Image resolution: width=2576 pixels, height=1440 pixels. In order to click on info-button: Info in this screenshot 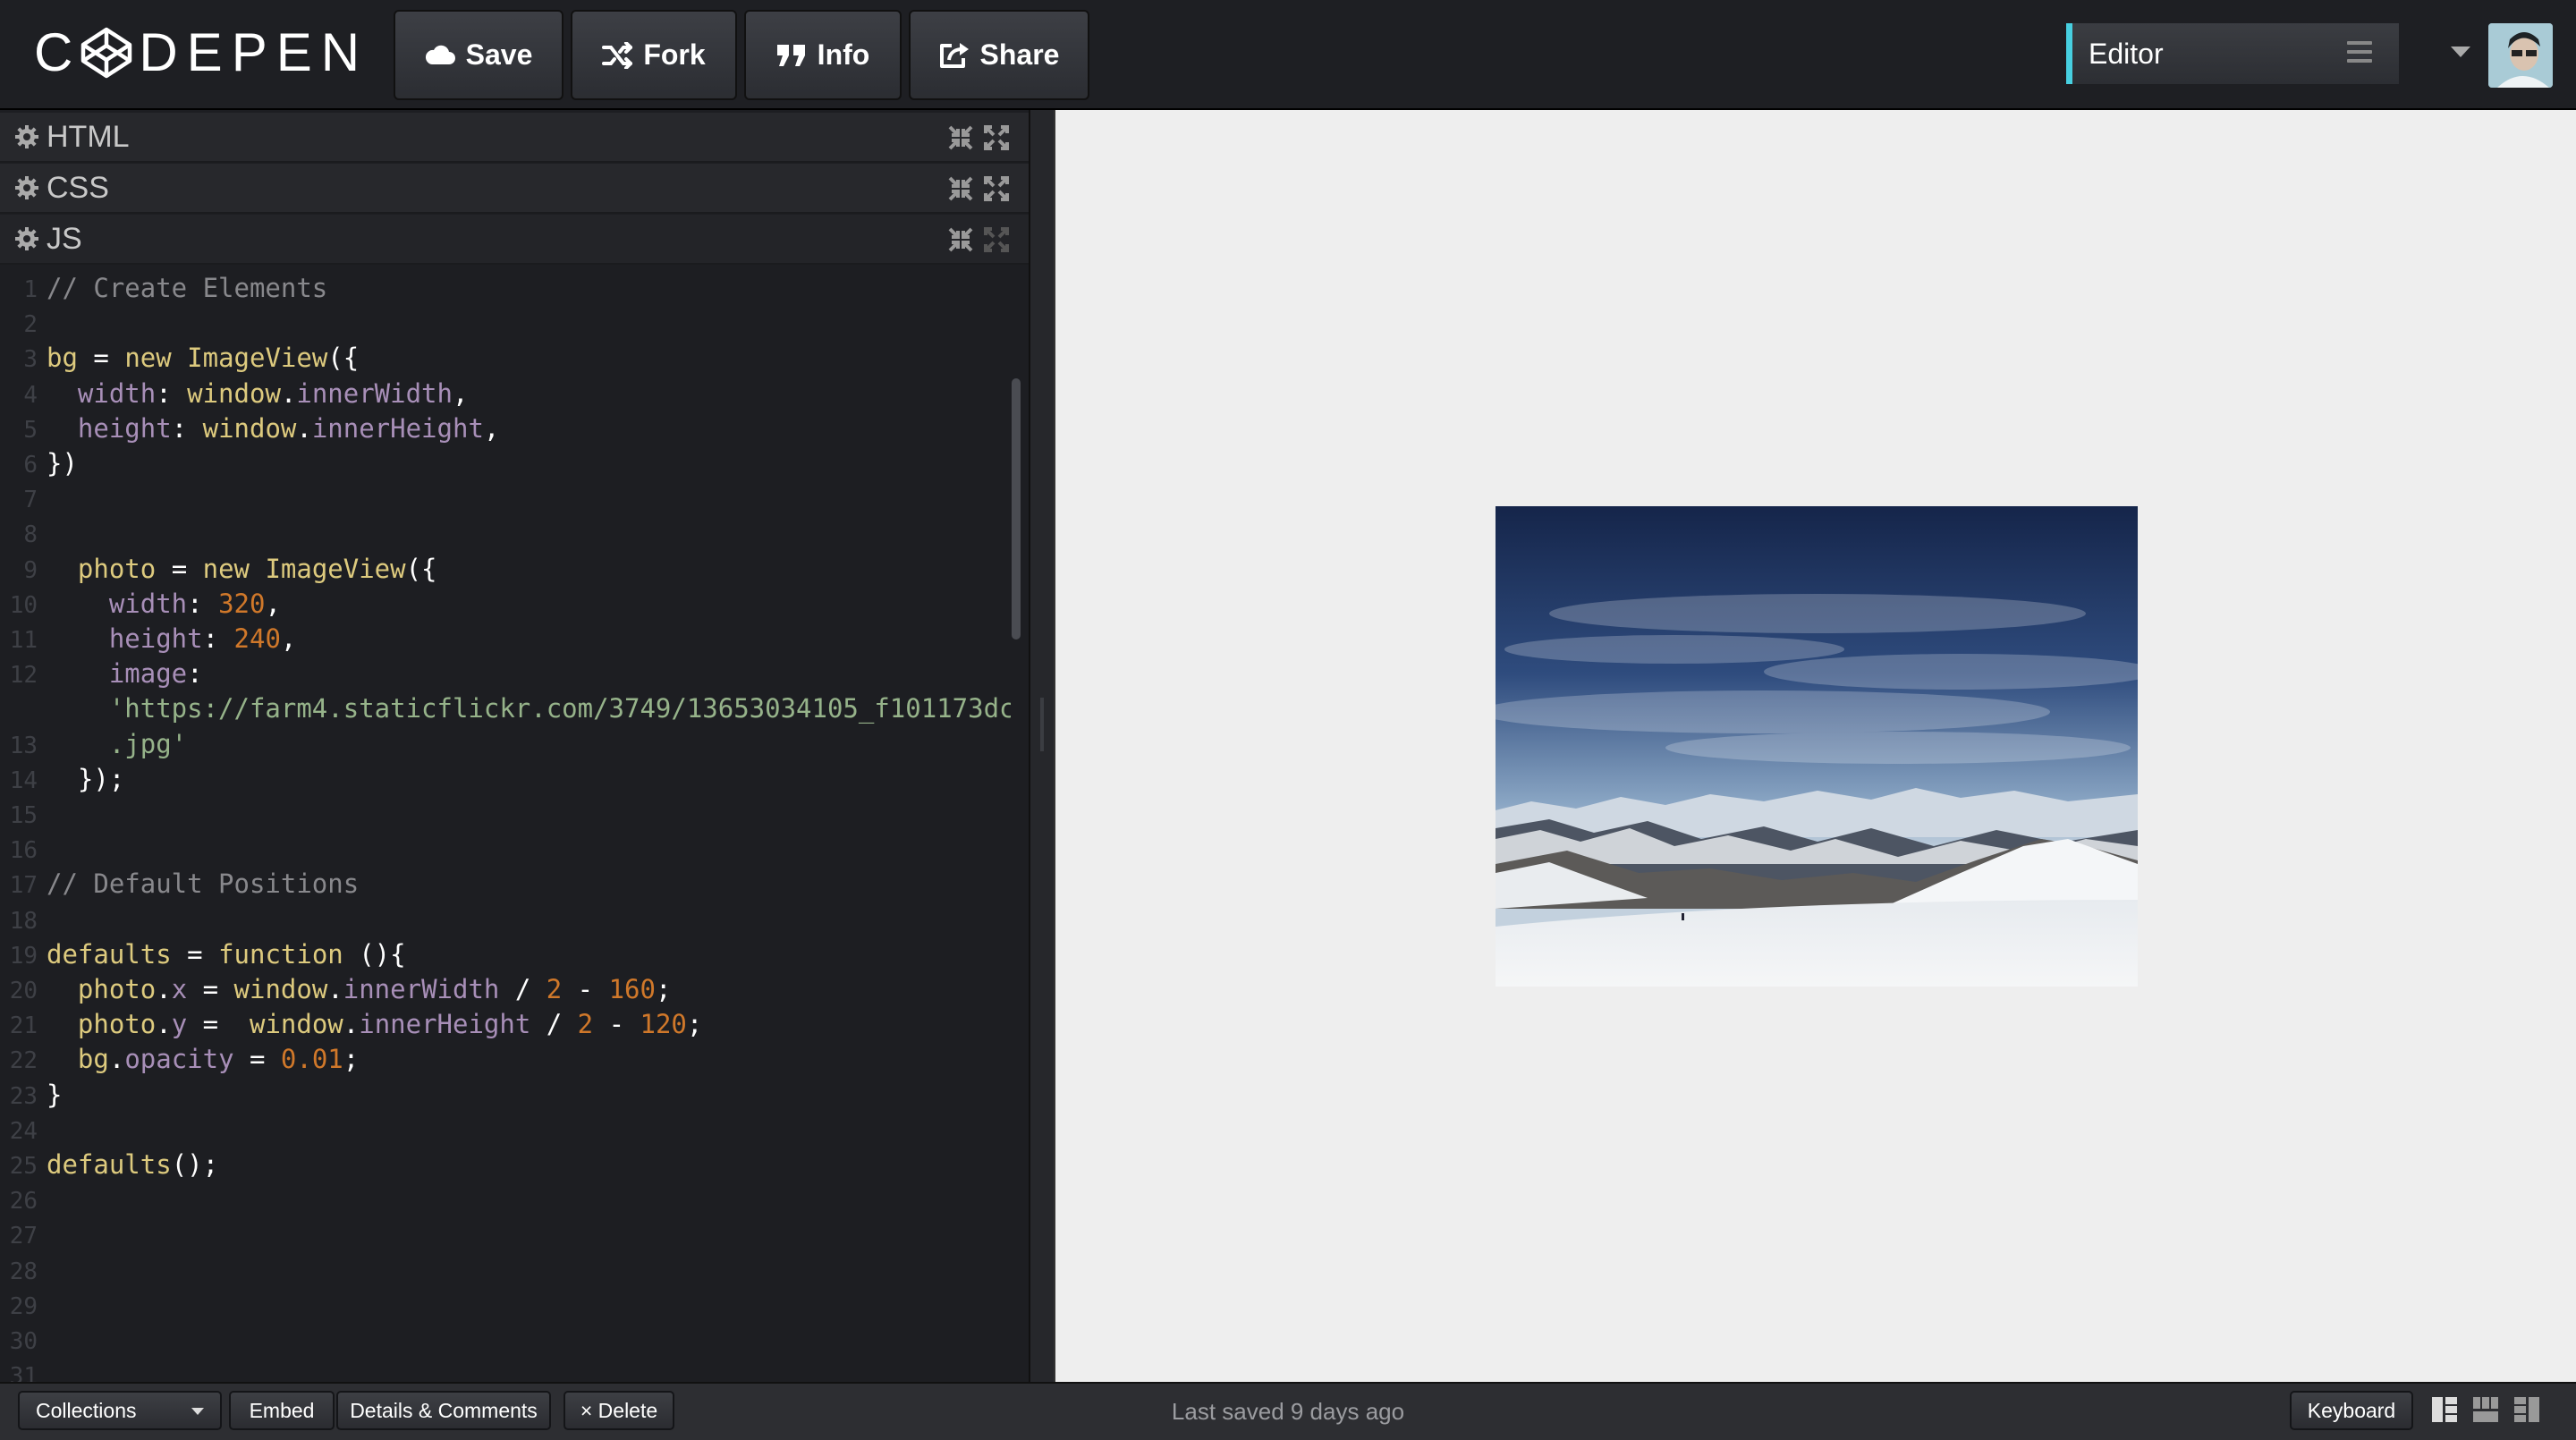, I will do `click(823, 55)`.